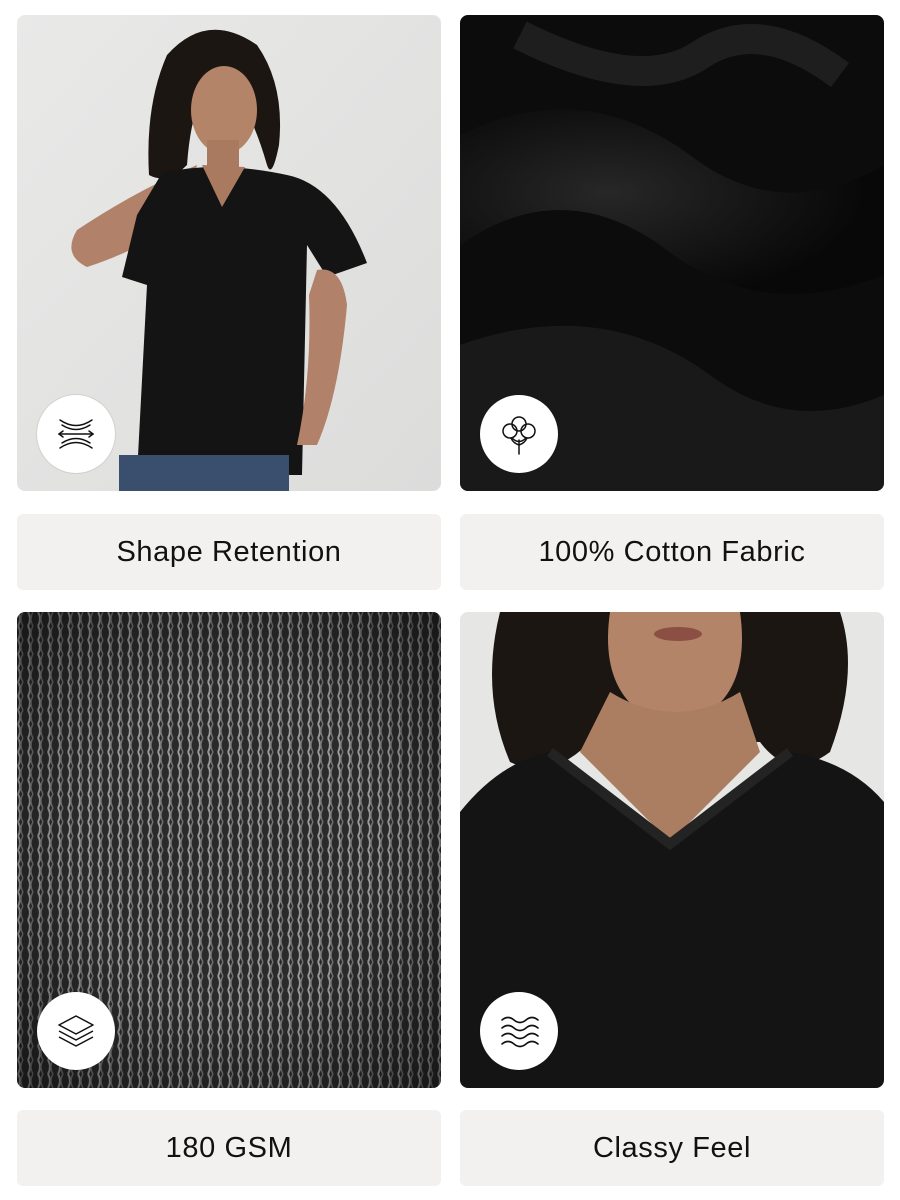  I want to click on cotton-badge, so click(519, 434).